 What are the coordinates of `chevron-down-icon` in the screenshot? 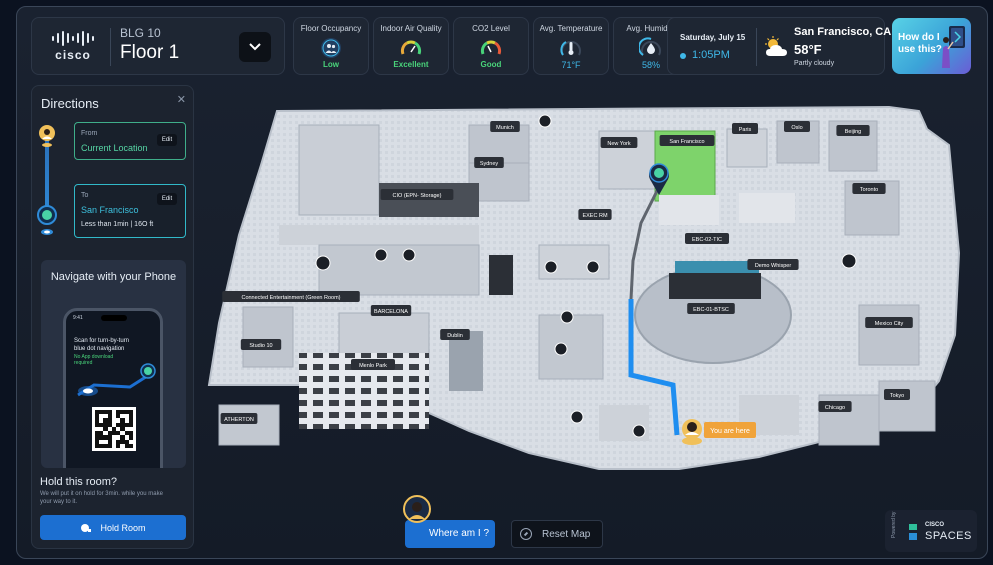 It's located at (255, 47).